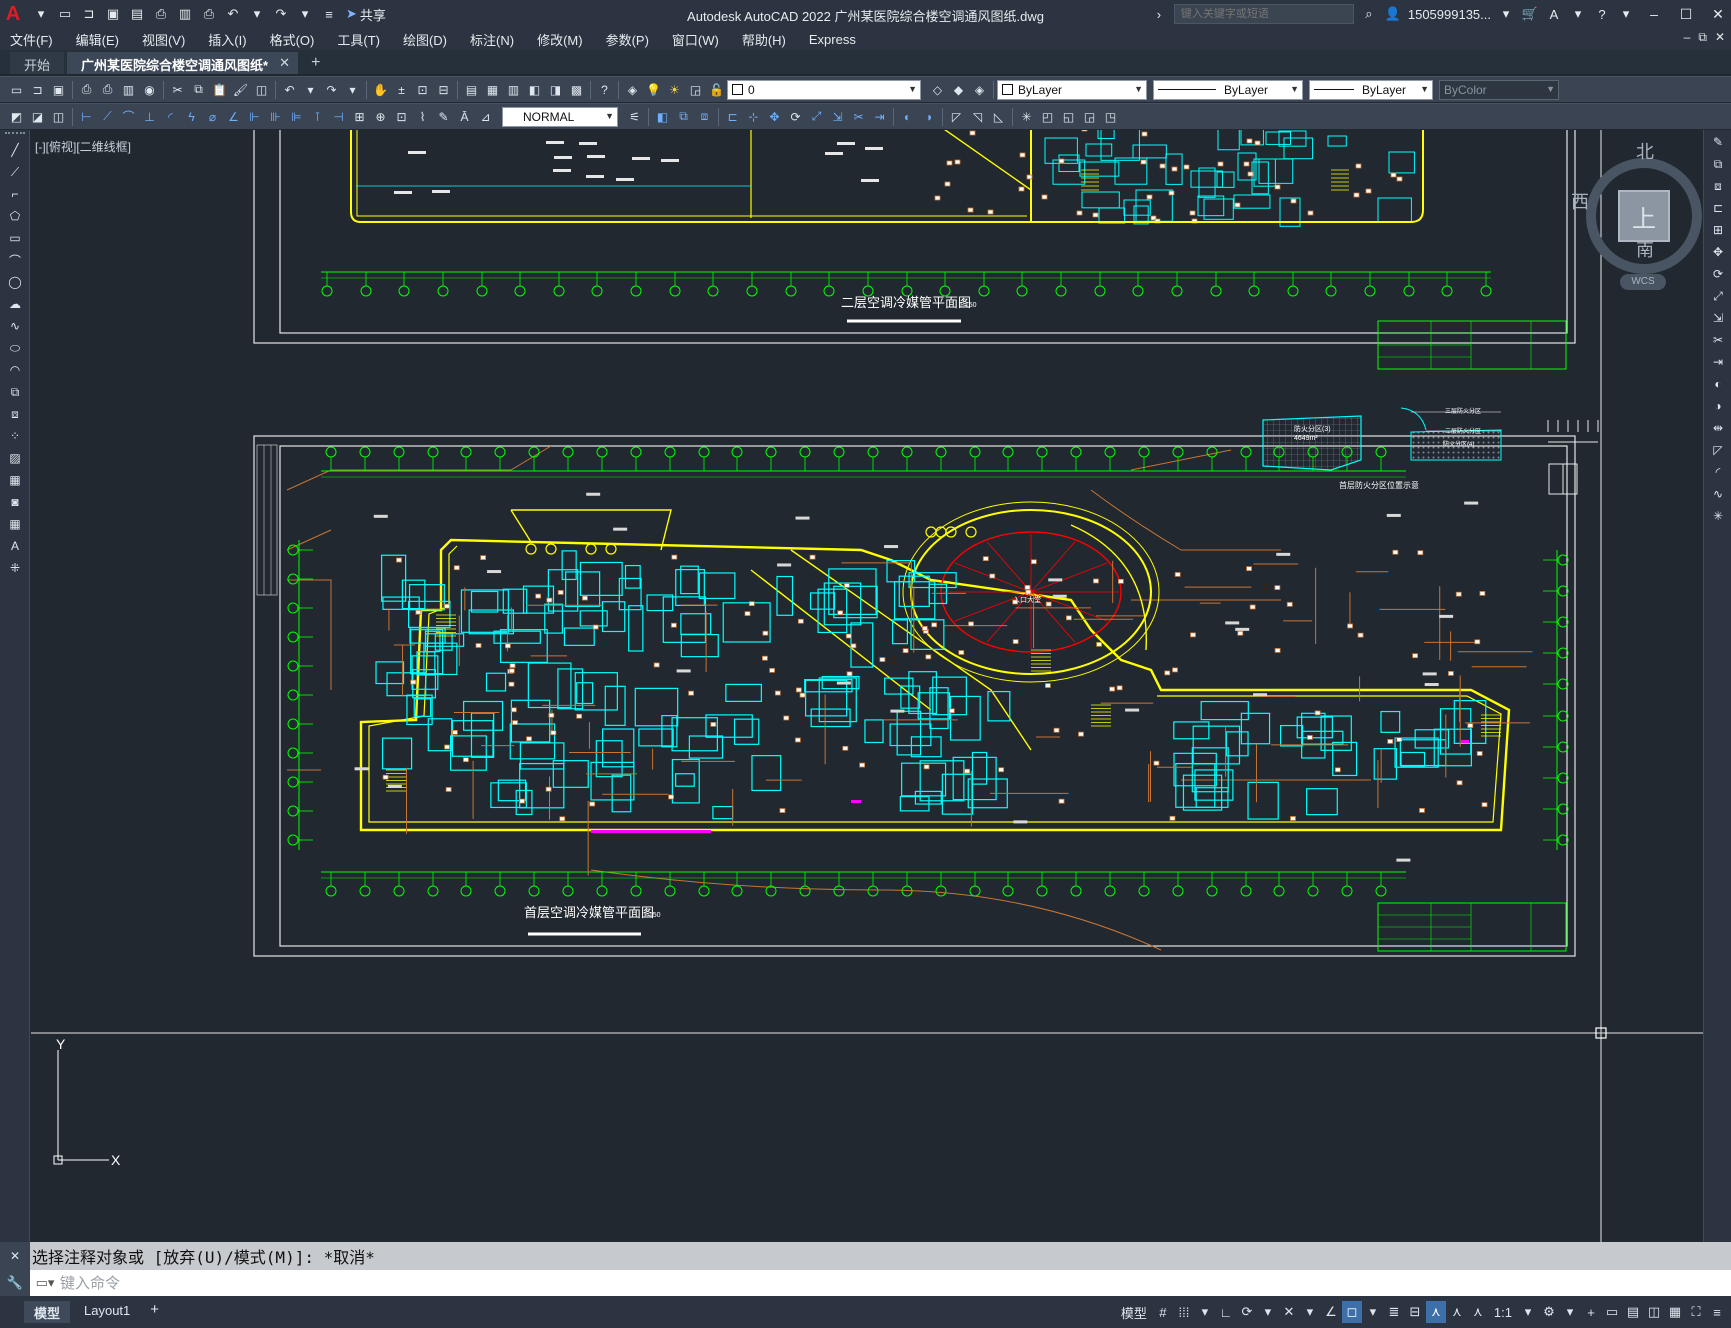 This screenshot has height=1328, width=1731. I want to click on undo-icon: ↶, so click(233, 14).